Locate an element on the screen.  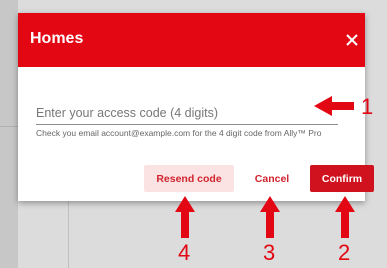
annotation-label-1: 1 is located at coordinates (367, 106).